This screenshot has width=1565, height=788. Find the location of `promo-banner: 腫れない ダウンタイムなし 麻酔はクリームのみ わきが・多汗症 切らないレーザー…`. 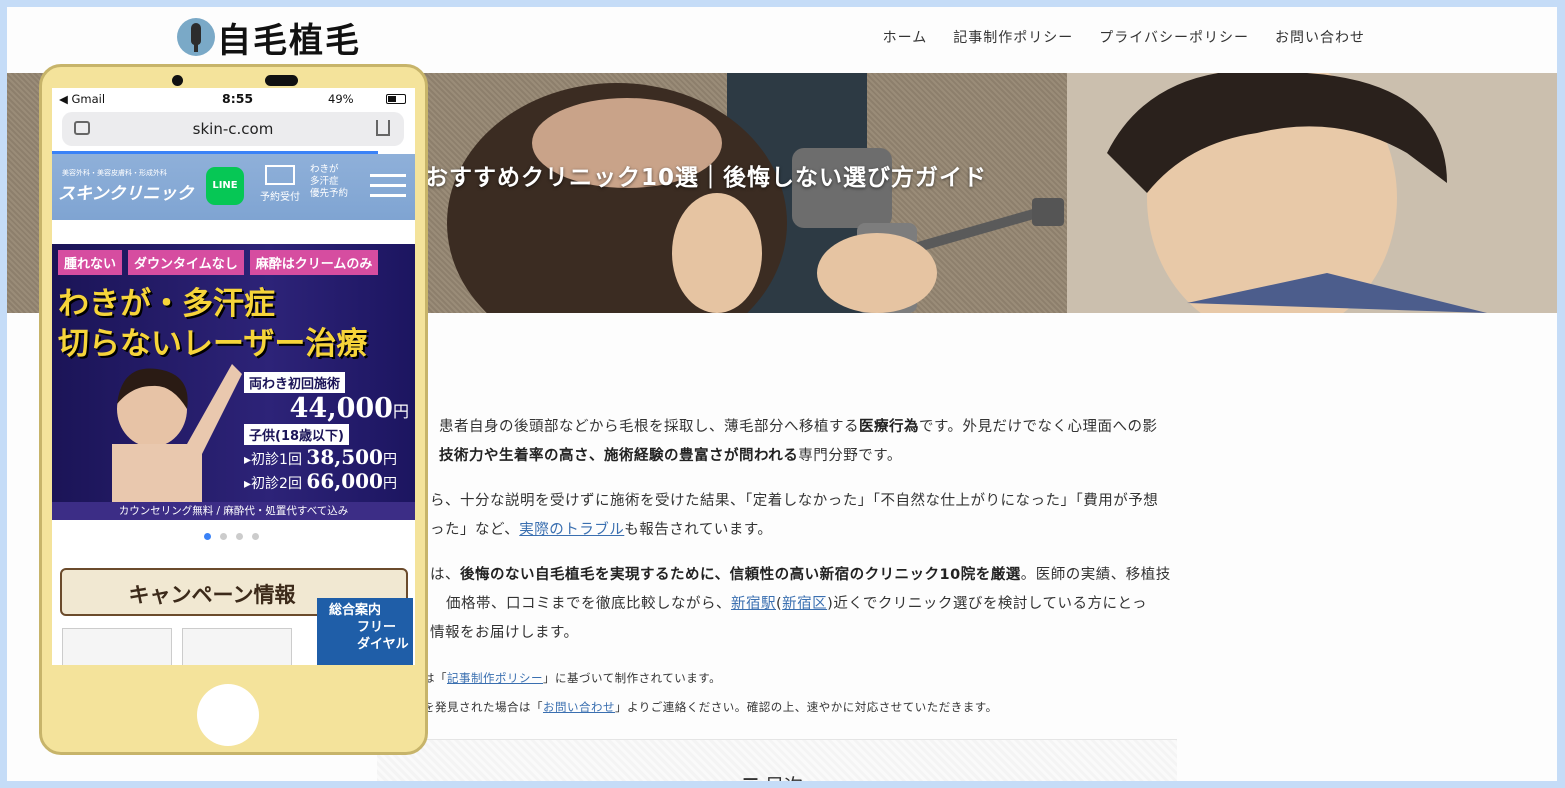

promo-banner: 腫れない ダウンタイムなし 麻酔はクリームのみ わきが・多汗症 切らないレーザー… is located at coordinates (233, 382).